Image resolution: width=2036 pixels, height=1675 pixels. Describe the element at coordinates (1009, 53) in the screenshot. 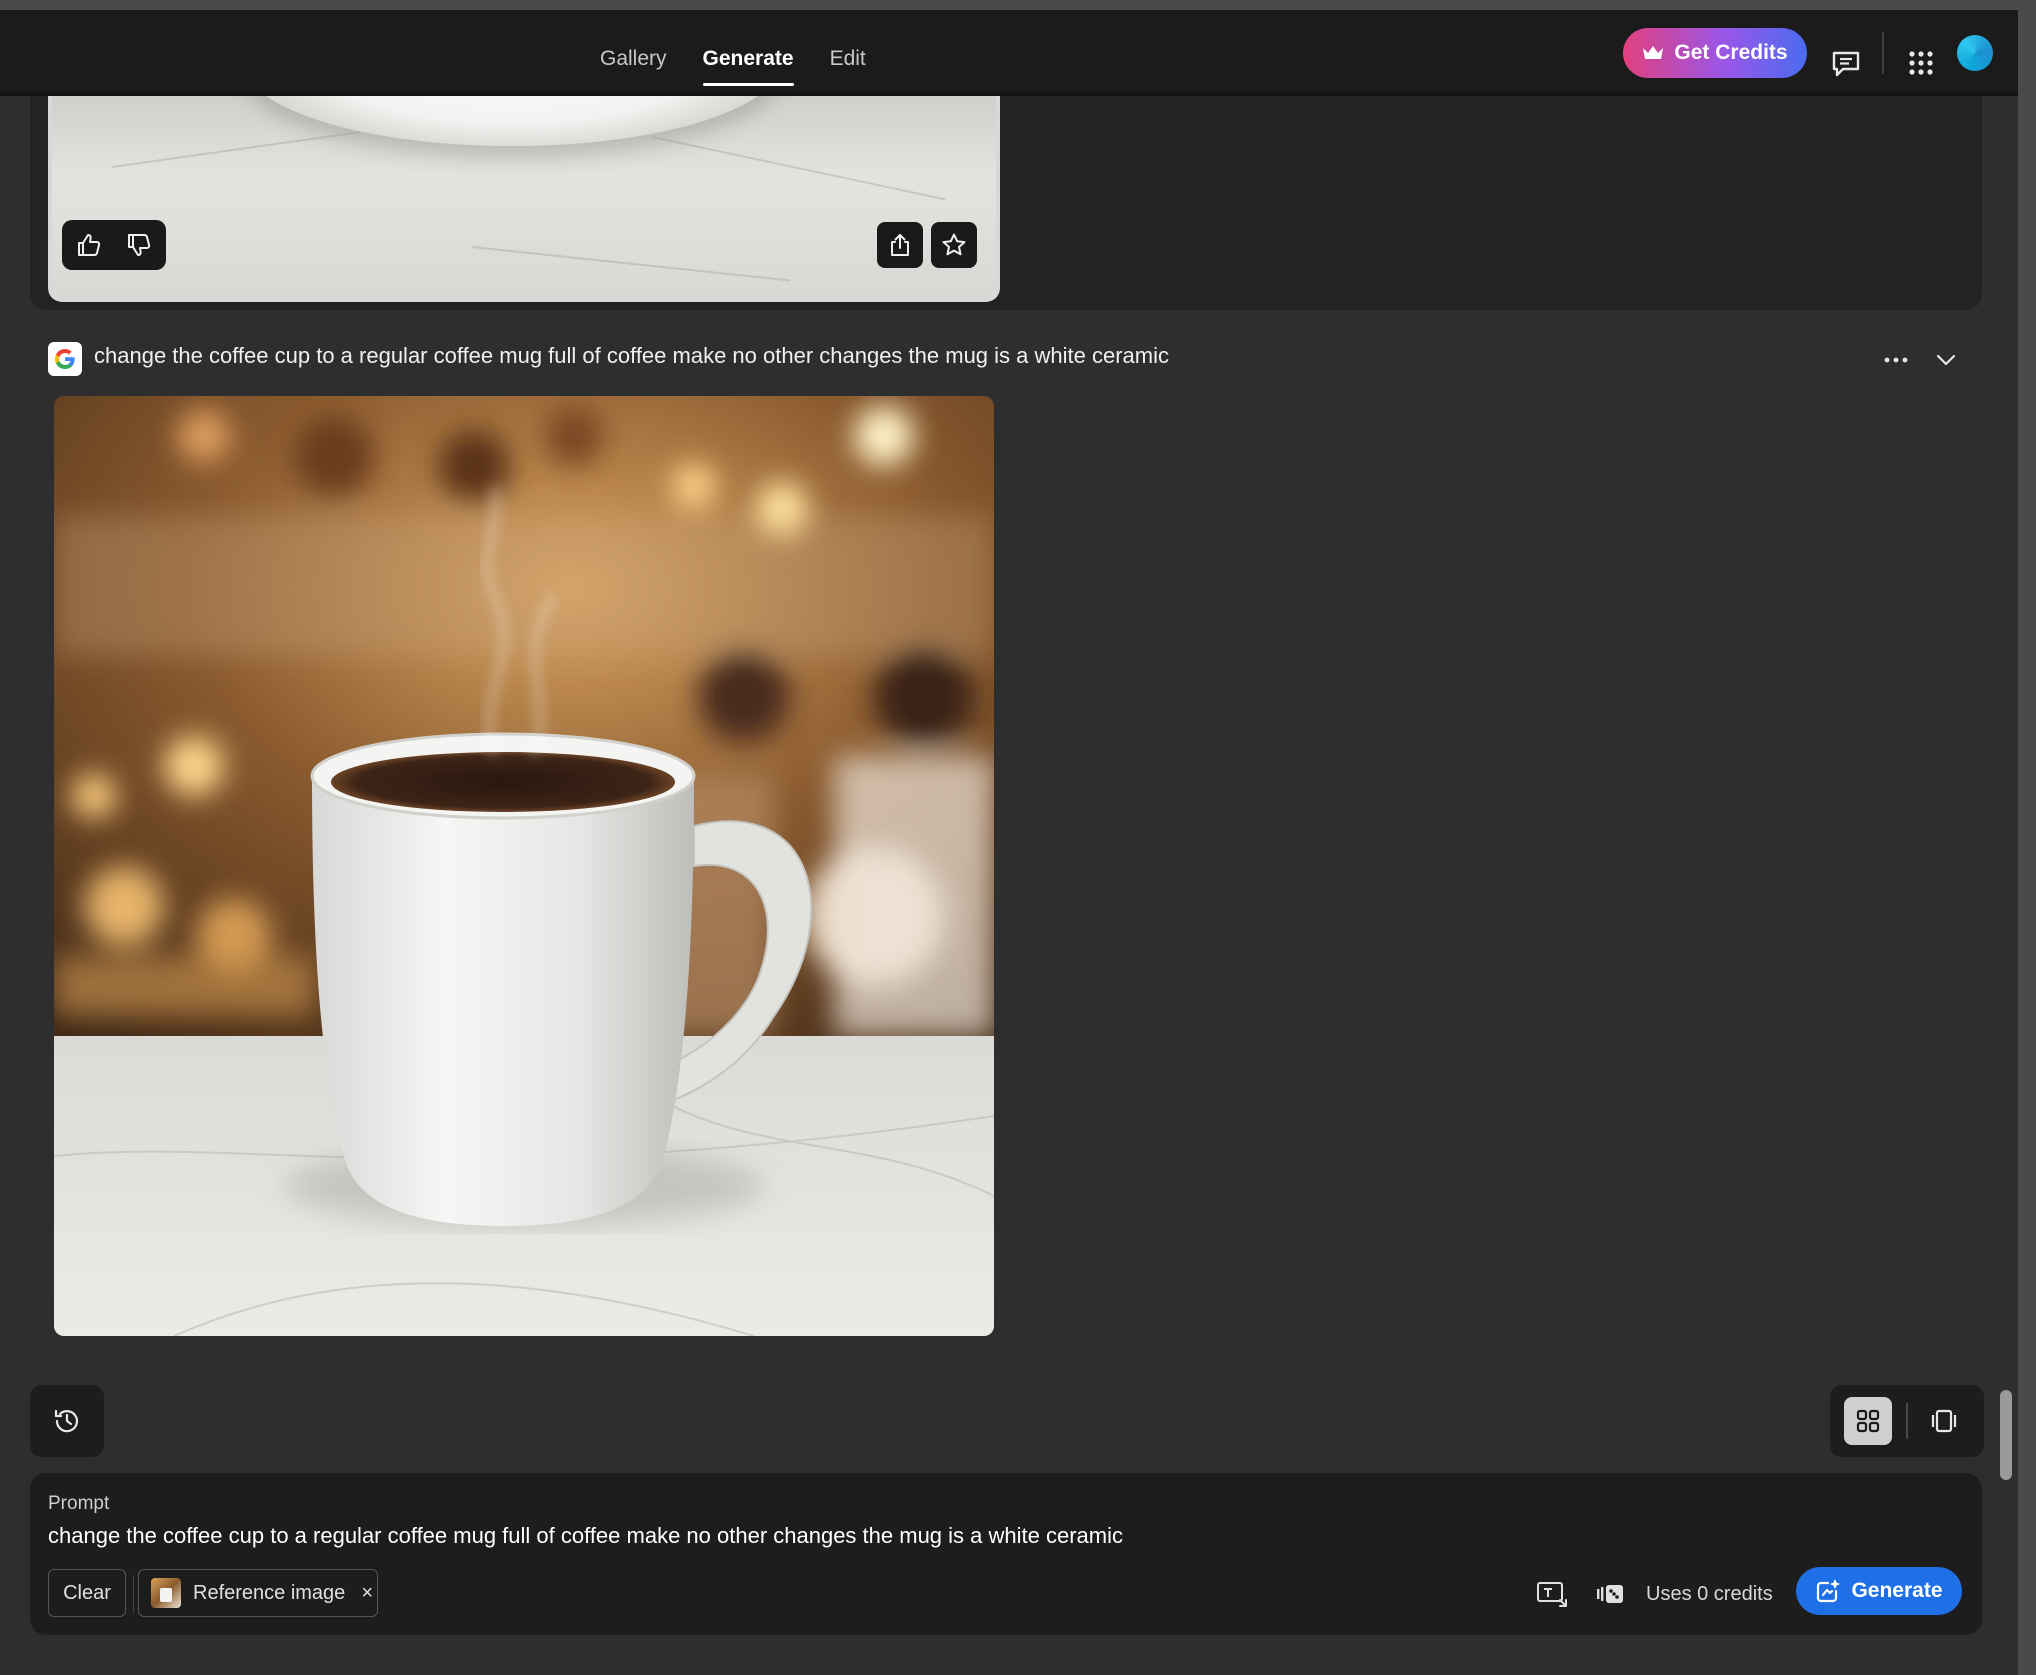

I see `top-bar: Gallery Generate Edit Get Credits` at that location.